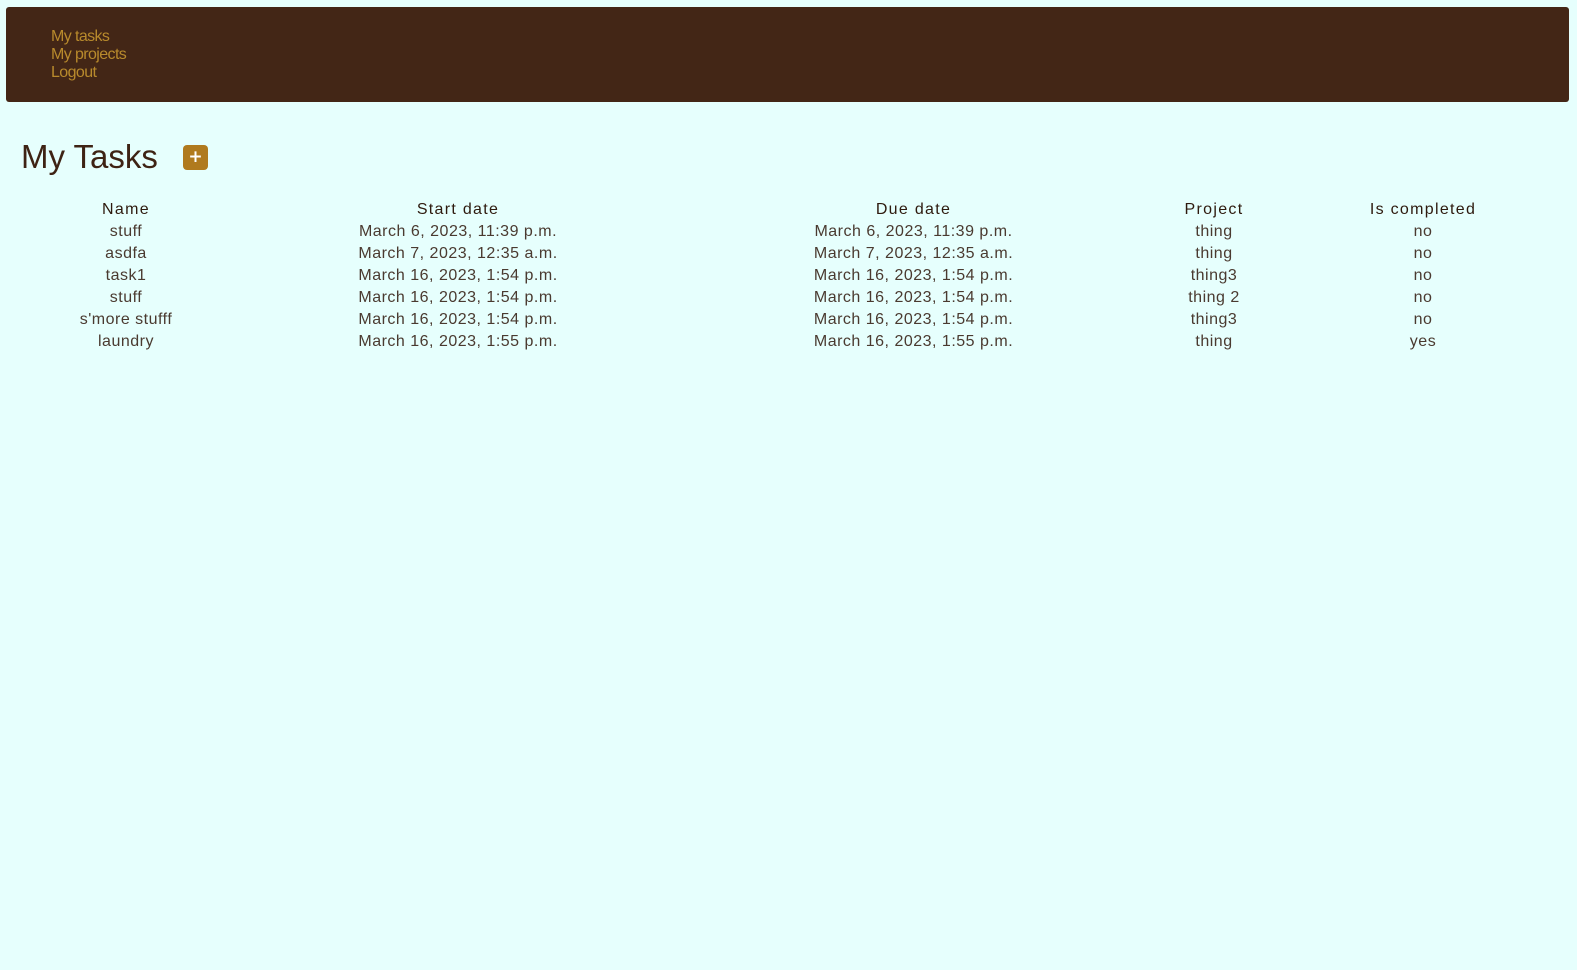  Describe the element at coordinates (89, 156) in the screenshot. I see `page-title: My Tasks` at that location.